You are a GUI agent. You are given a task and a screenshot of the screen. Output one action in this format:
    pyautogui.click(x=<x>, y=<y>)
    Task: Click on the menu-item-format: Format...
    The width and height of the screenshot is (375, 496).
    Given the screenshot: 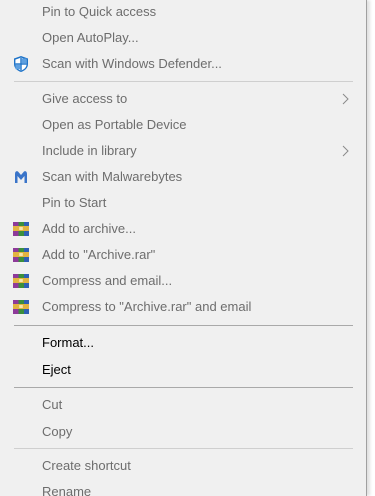 What is the action you would take?
    pyautogui.click(x=183, y=343)
    